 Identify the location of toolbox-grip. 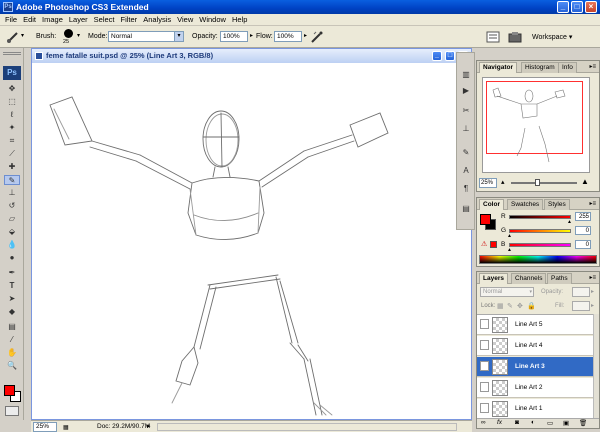
(12, 53).